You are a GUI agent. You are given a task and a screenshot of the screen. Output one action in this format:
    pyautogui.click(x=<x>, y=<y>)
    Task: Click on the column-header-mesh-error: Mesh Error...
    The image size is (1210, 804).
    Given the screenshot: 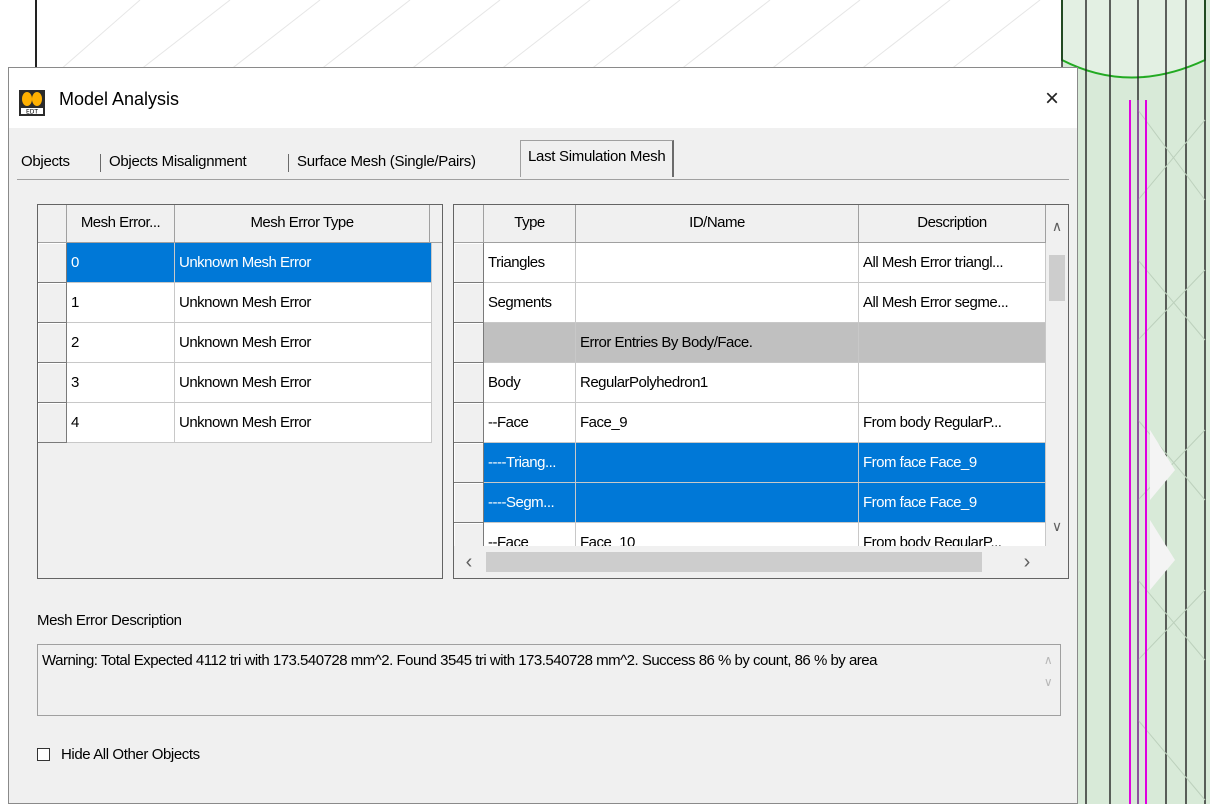 What is the action you would take?
    pyautogui.click(x=121, y=224)
    